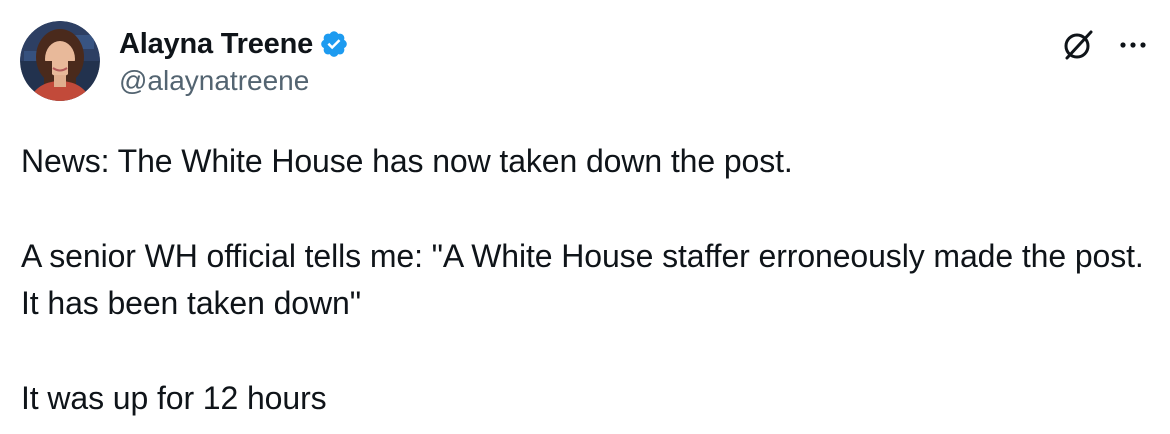 The width and height of the screenshot is (1170, 434). I want to click on verified-badge-icon, so click(334, 44).